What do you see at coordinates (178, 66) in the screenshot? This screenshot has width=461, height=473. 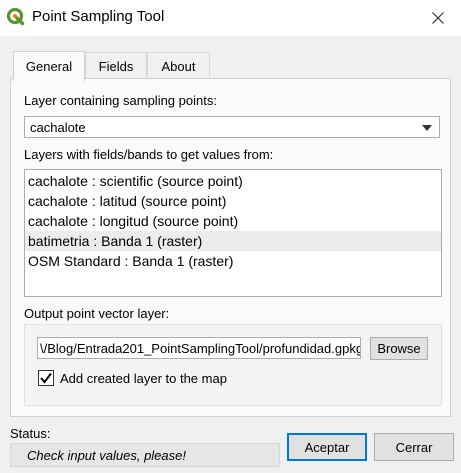 I see `tab-about: About` at bounding box center [178, 66].